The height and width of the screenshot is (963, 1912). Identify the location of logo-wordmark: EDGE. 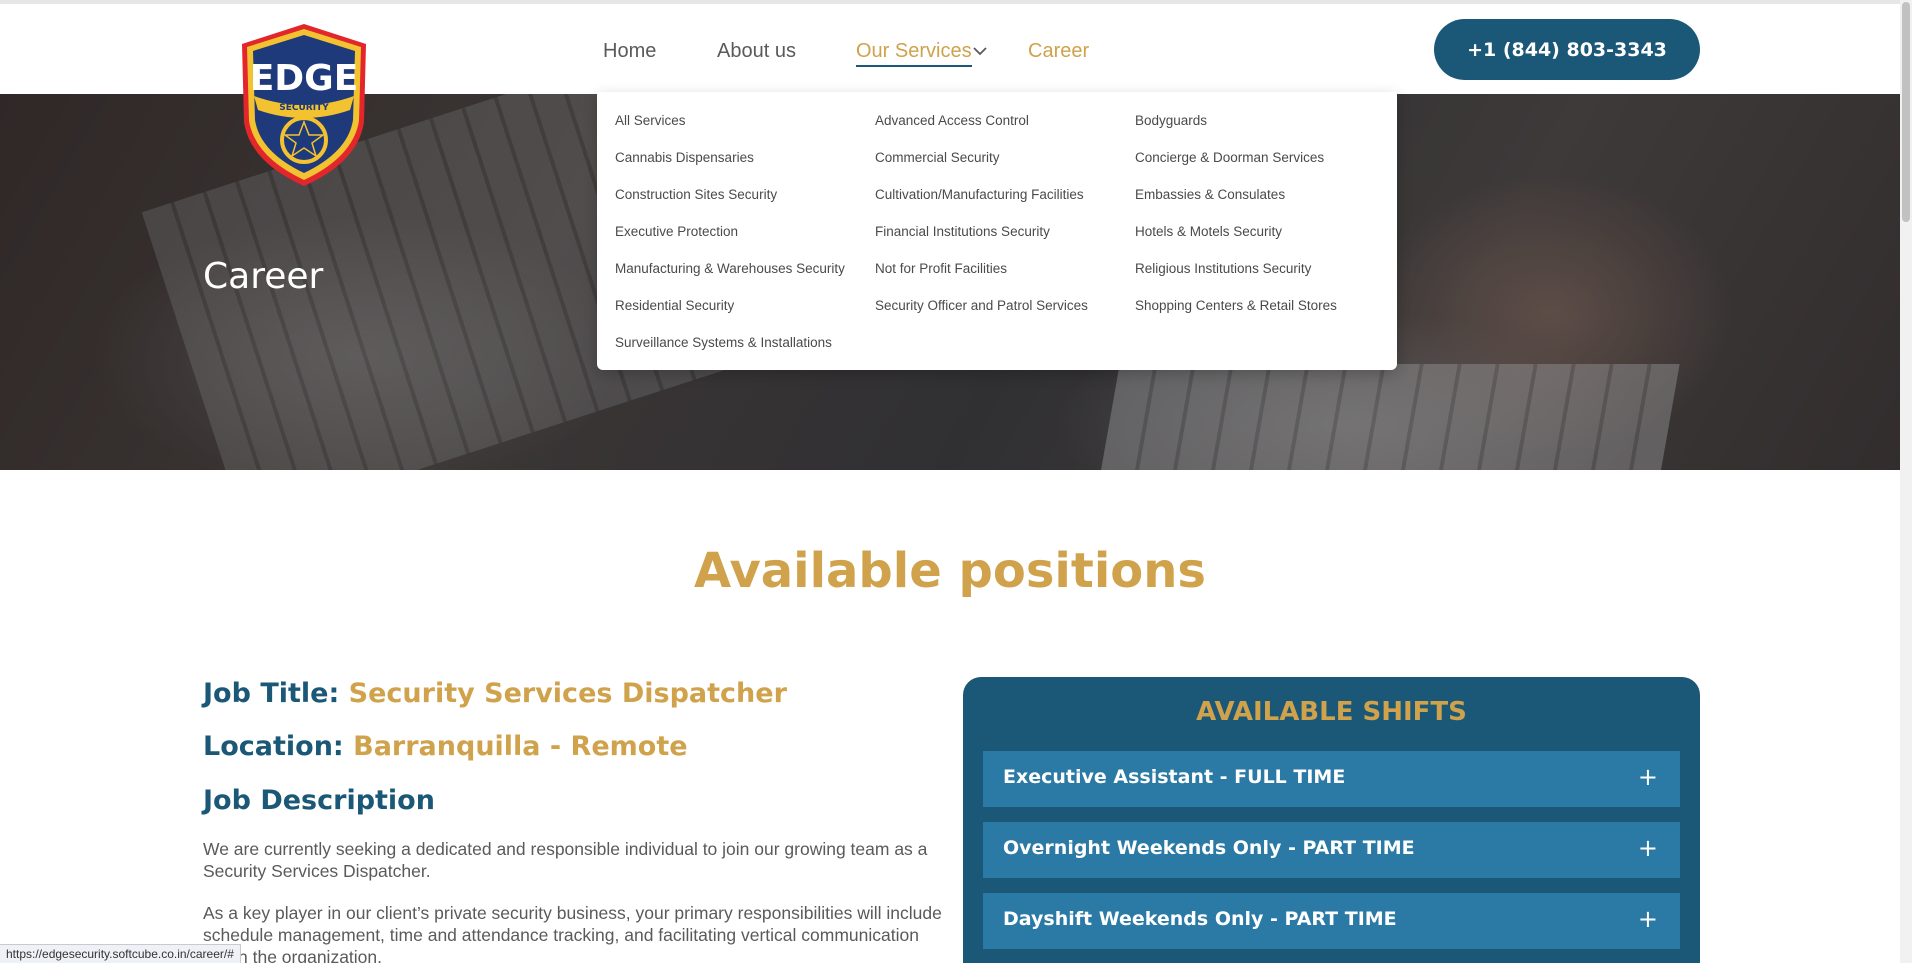
(304, 78).